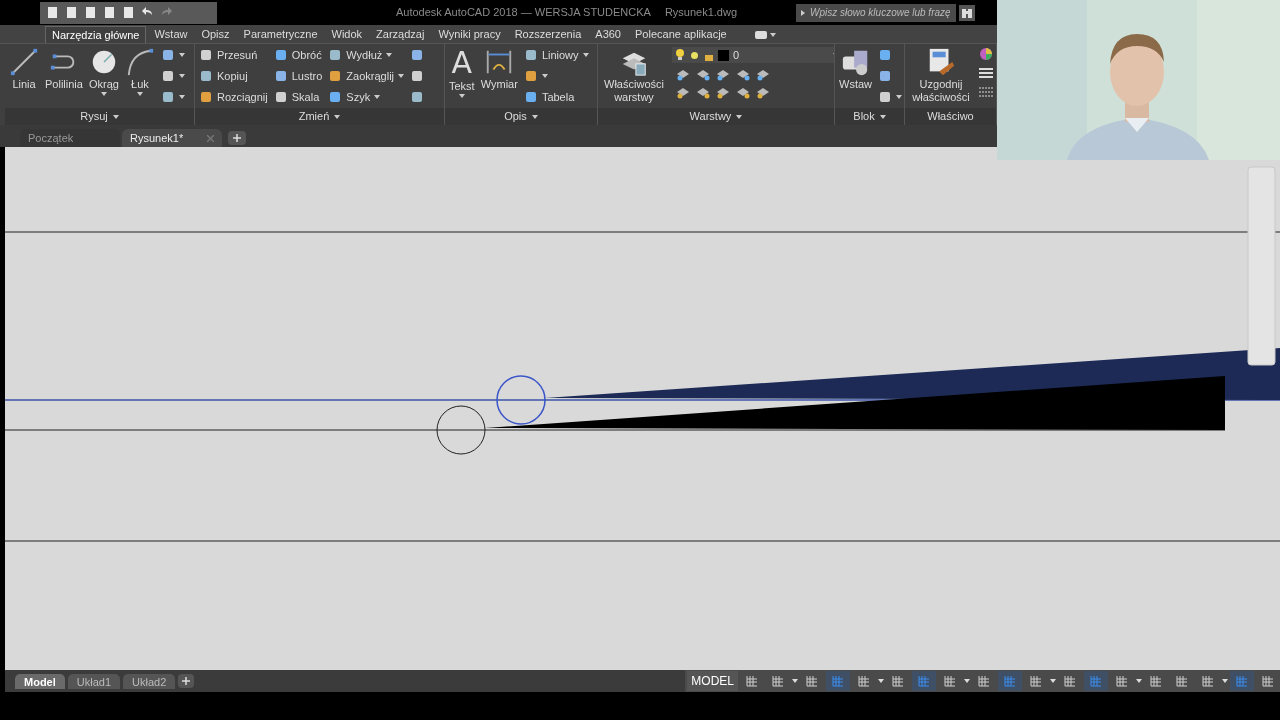  What do you see at coordinates (96, 34) in the screenshot?
I see `ribbon-tab: Narzędzia główne` at bounding box center [96, 34].